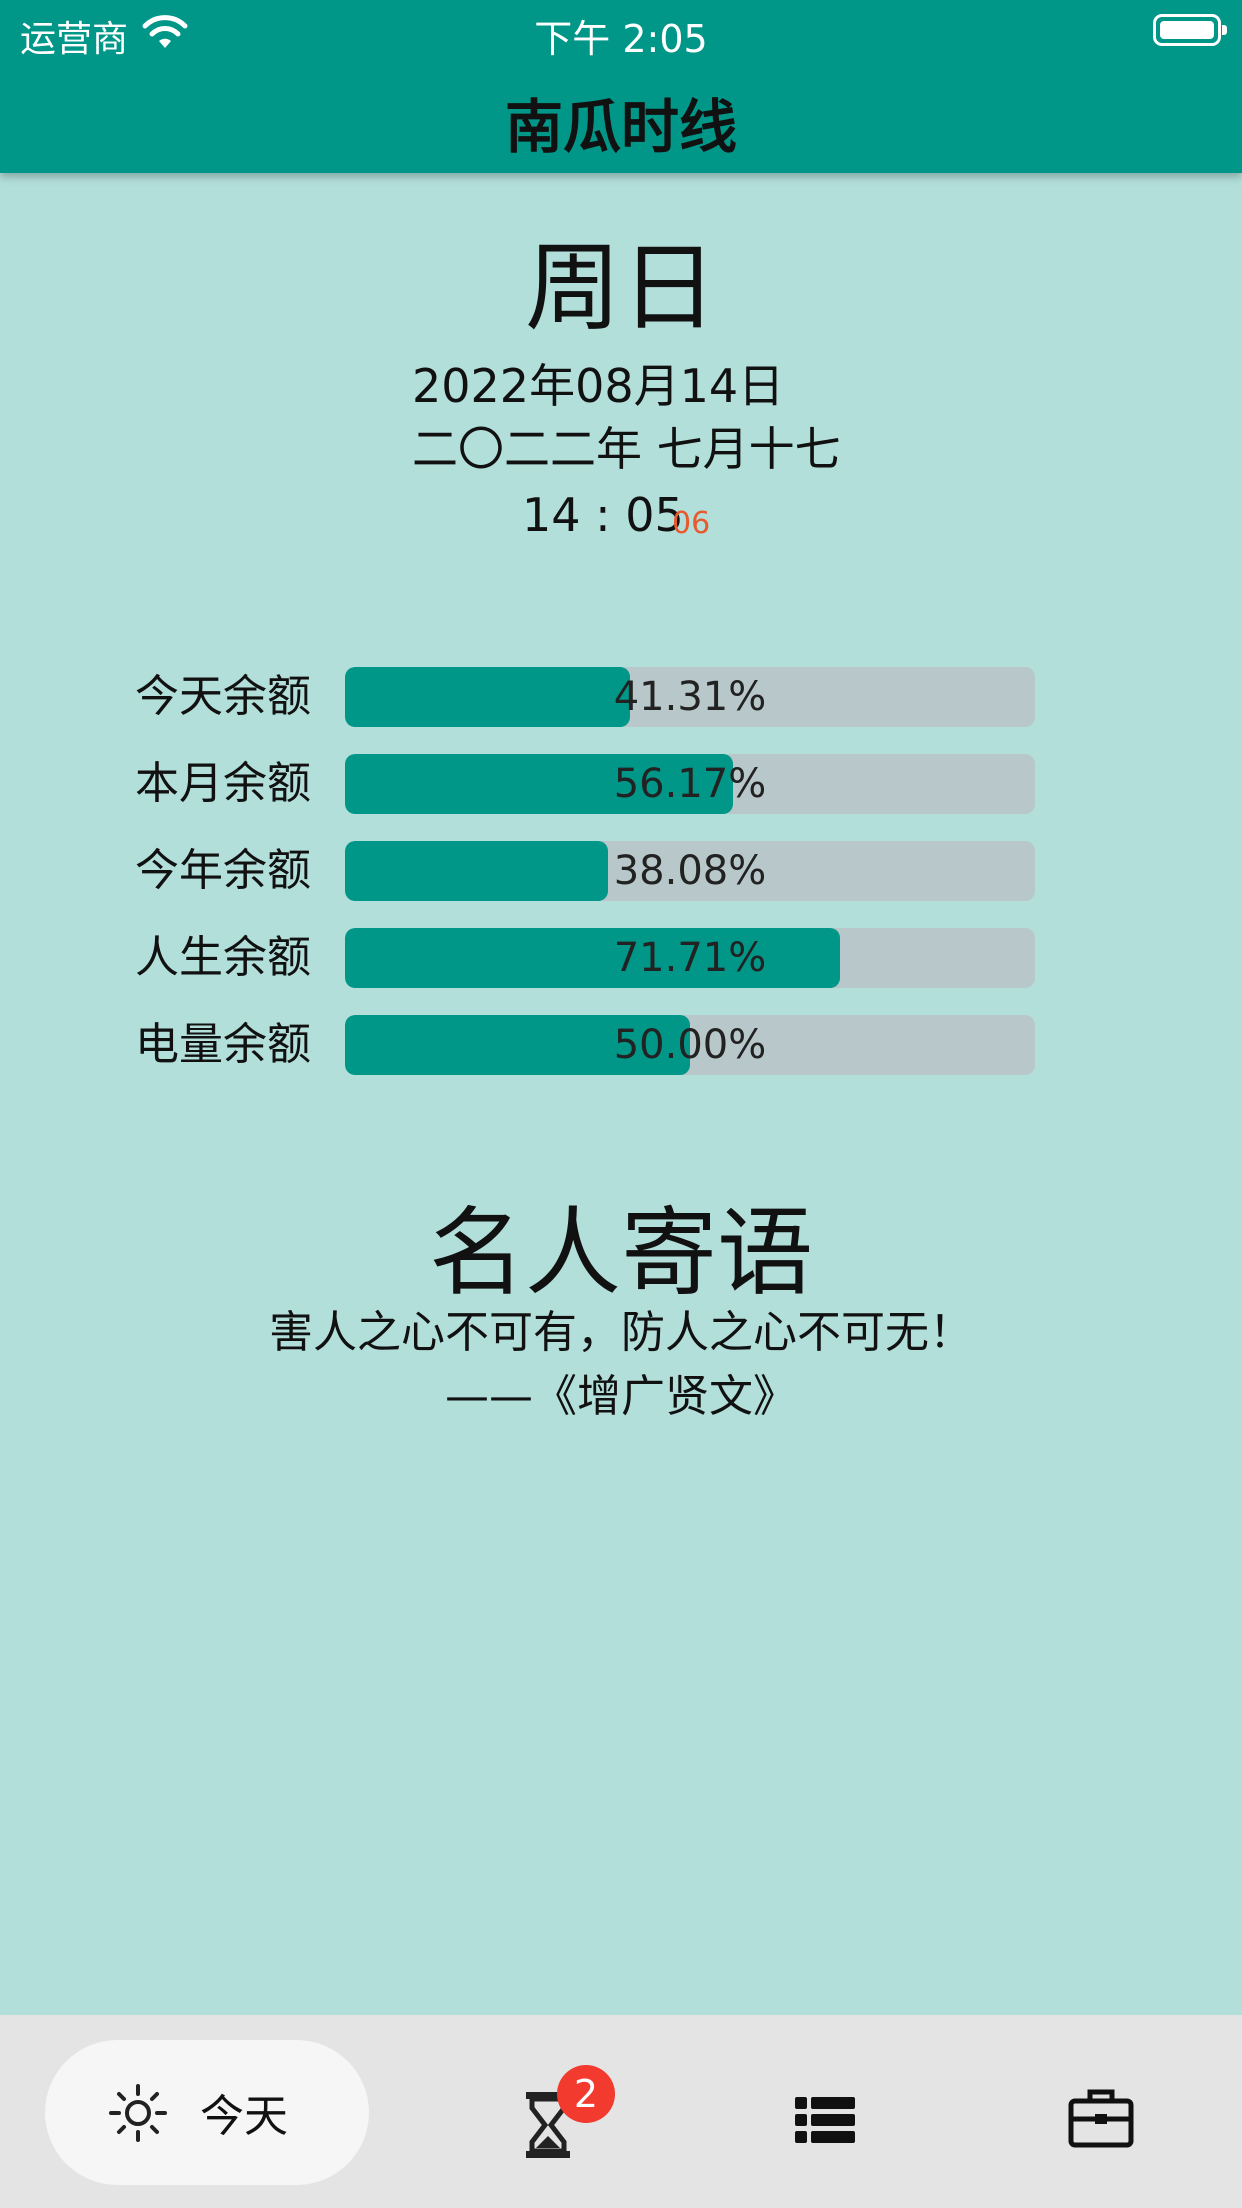 The image size is (1242, 2208). I want to click on stat-label: 本月余额, so click(223, 783).